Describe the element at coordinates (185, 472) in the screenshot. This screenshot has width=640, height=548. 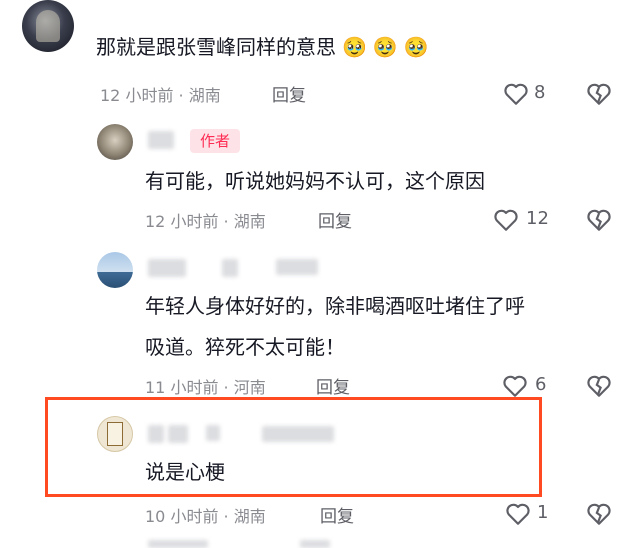
I see `reply-text: 说是心梗` at that location.